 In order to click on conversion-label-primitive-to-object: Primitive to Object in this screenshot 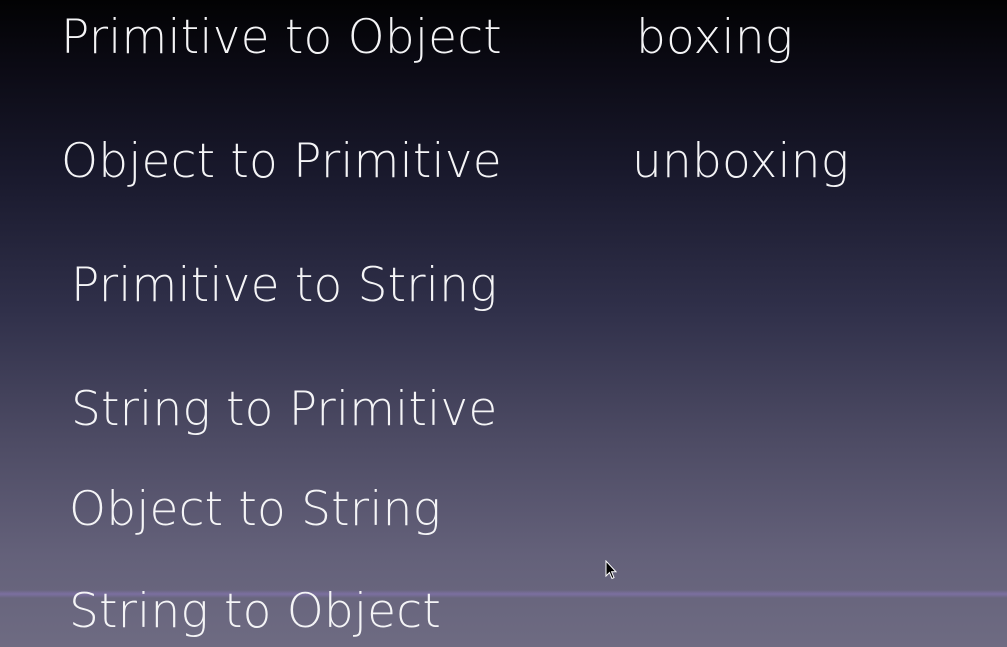, I will do `click(281, 37)`.